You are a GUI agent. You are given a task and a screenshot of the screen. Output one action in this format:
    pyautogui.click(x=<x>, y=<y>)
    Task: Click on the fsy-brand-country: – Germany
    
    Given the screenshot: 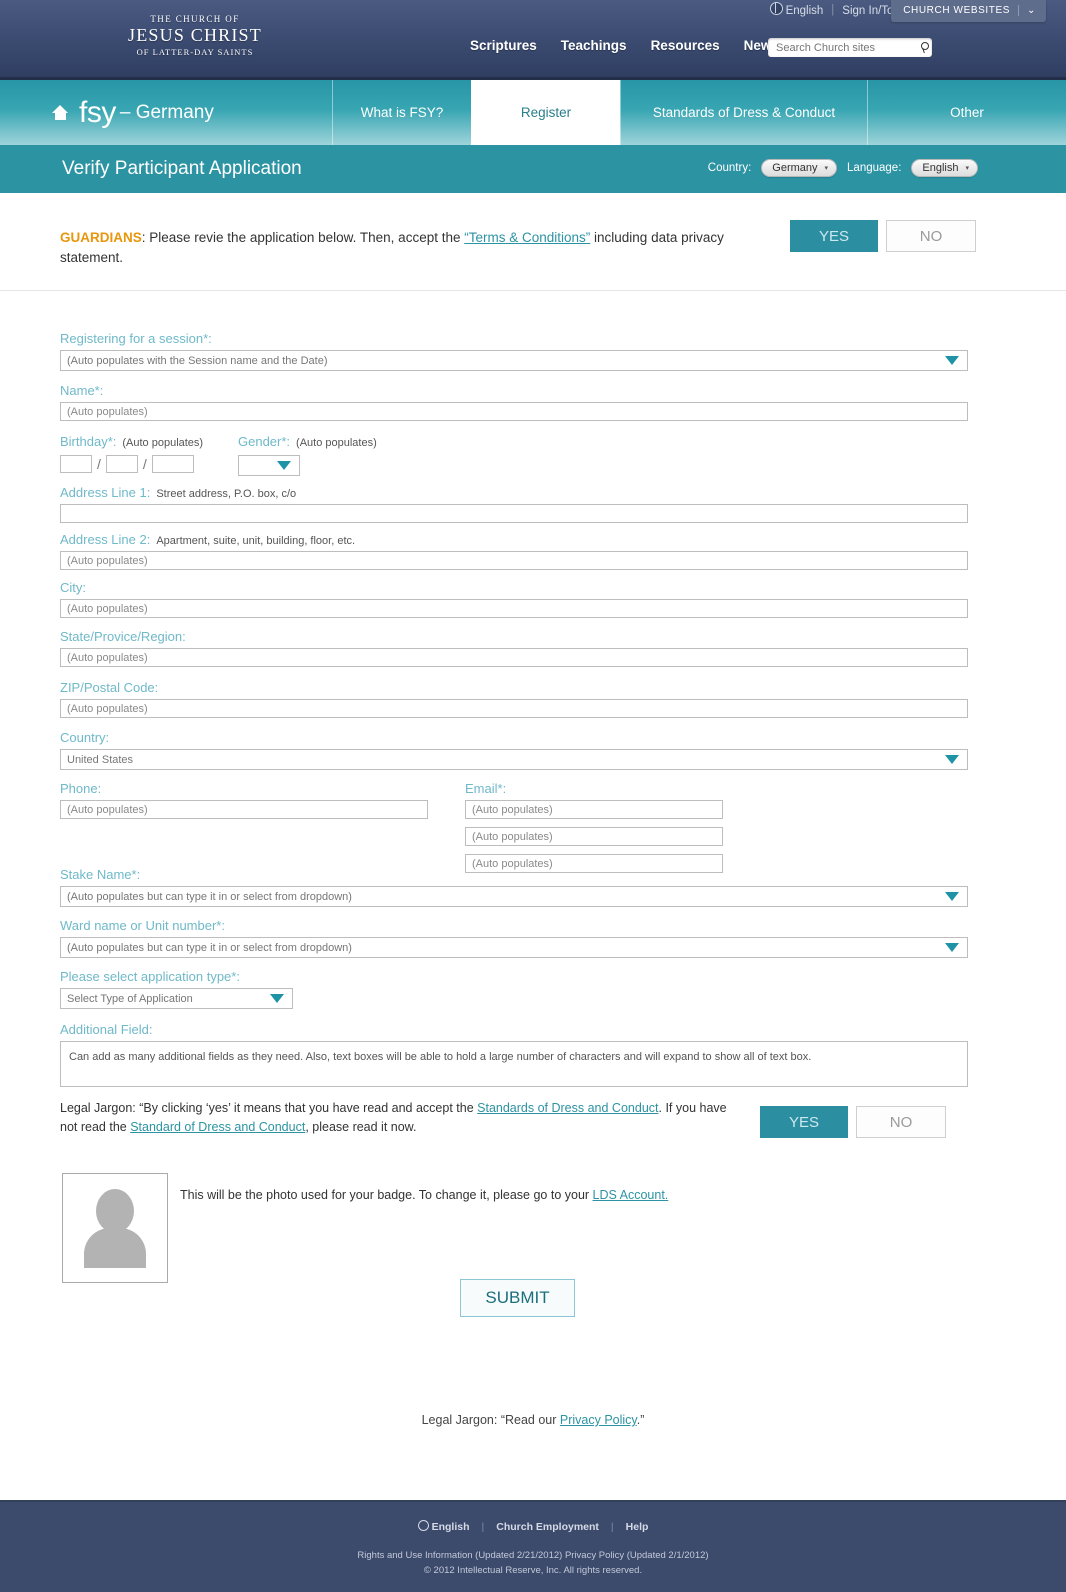 What is the action you would take?
    pyautogui.click(x=166, y=112)
    